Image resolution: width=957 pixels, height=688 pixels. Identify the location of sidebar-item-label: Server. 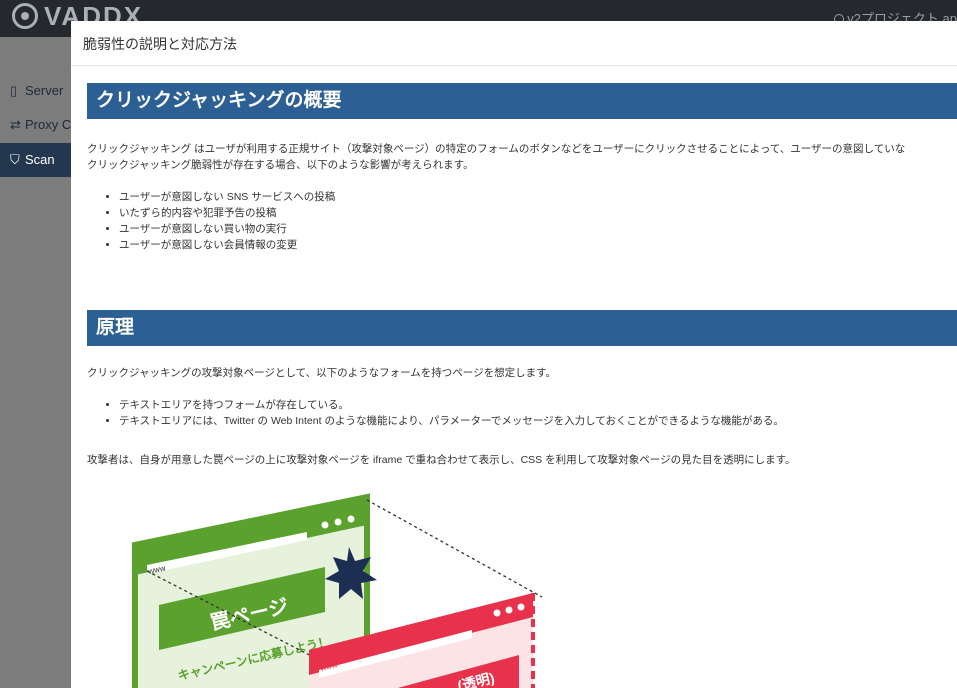
(44, 90).